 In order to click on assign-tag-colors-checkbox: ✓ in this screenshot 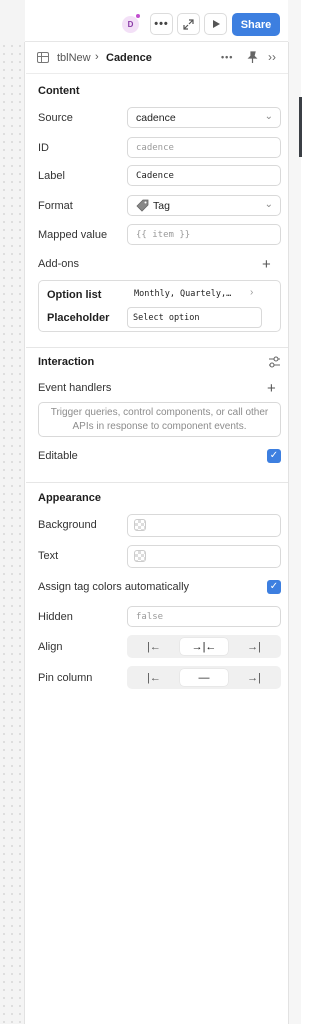, I will do `click(274, 587)`.